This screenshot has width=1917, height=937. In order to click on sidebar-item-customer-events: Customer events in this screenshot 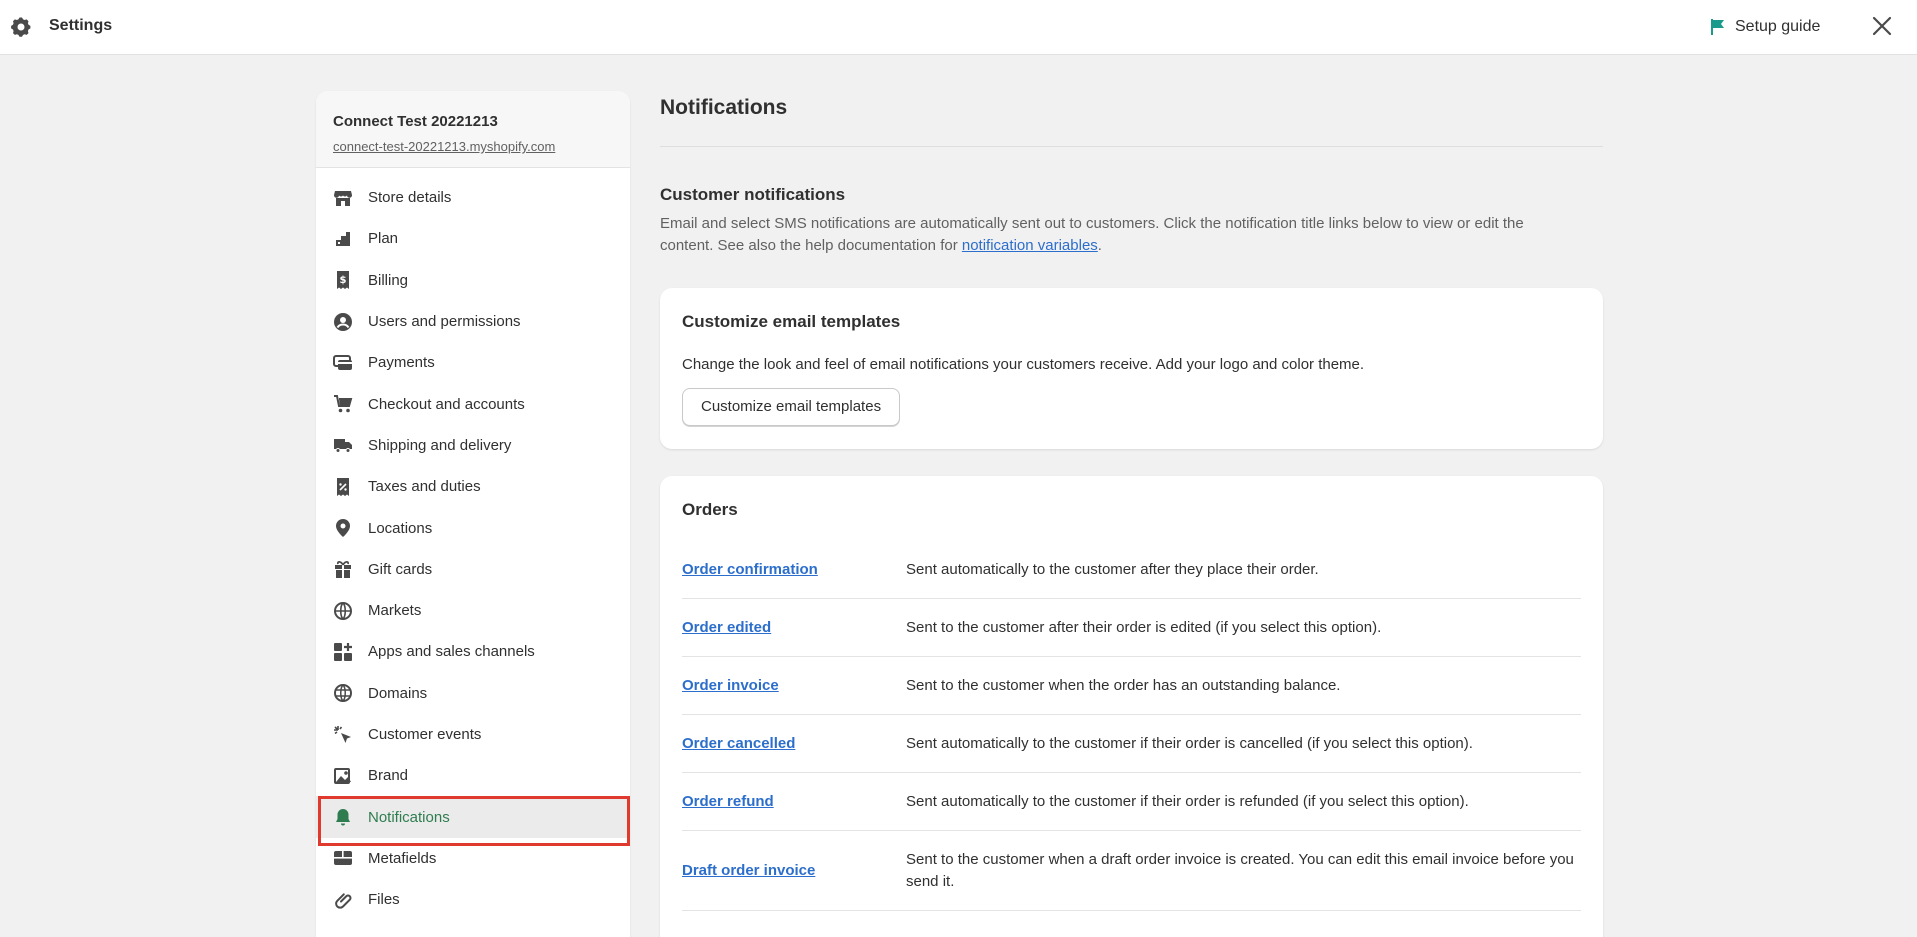, I will do `click(473, 734)`.